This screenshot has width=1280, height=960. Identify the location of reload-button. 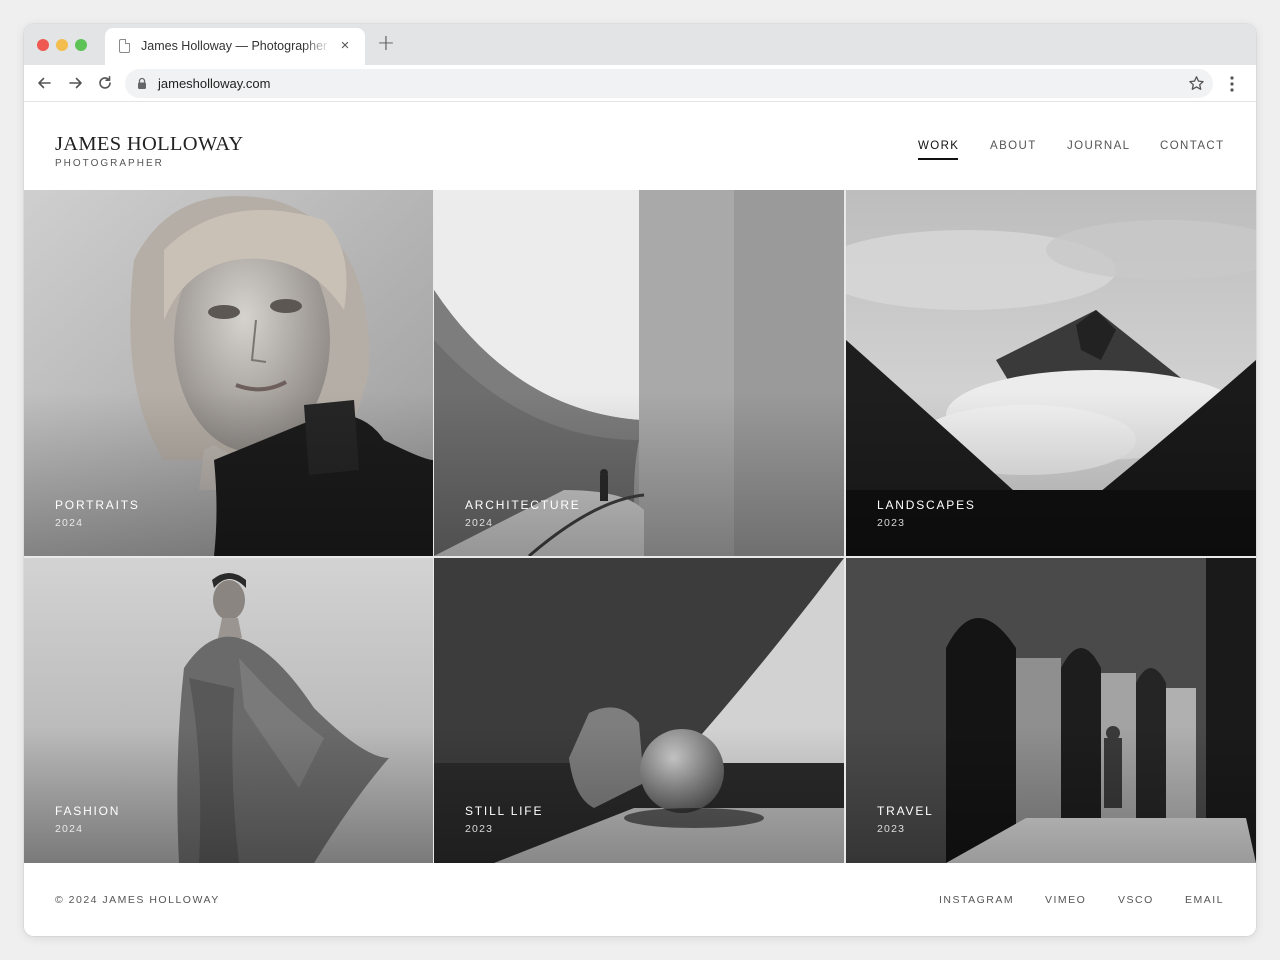
(105, 83).